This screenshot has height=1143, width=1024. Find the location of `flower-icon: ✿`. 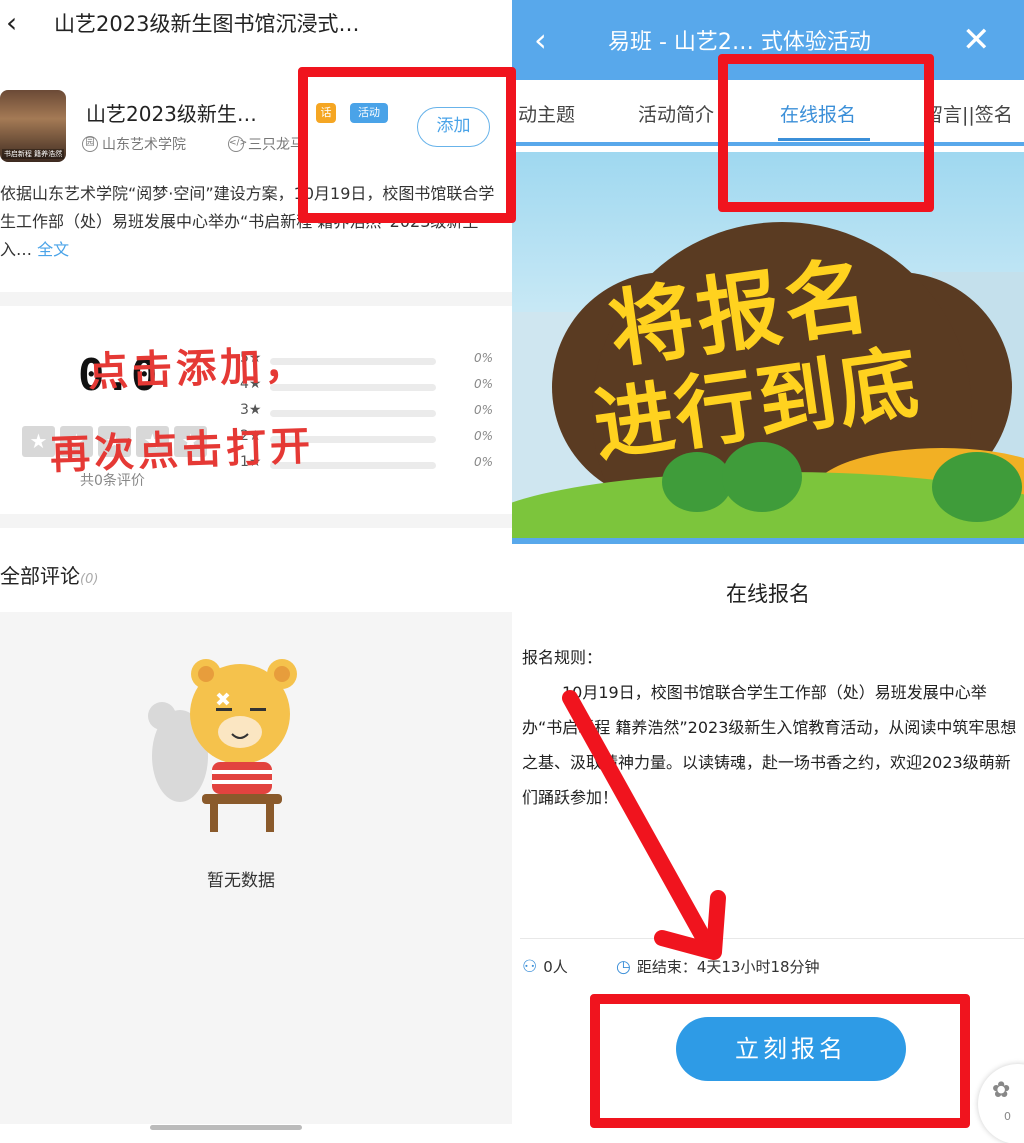

flower-icon: ✿ is located at coordinates (1001, 1090).